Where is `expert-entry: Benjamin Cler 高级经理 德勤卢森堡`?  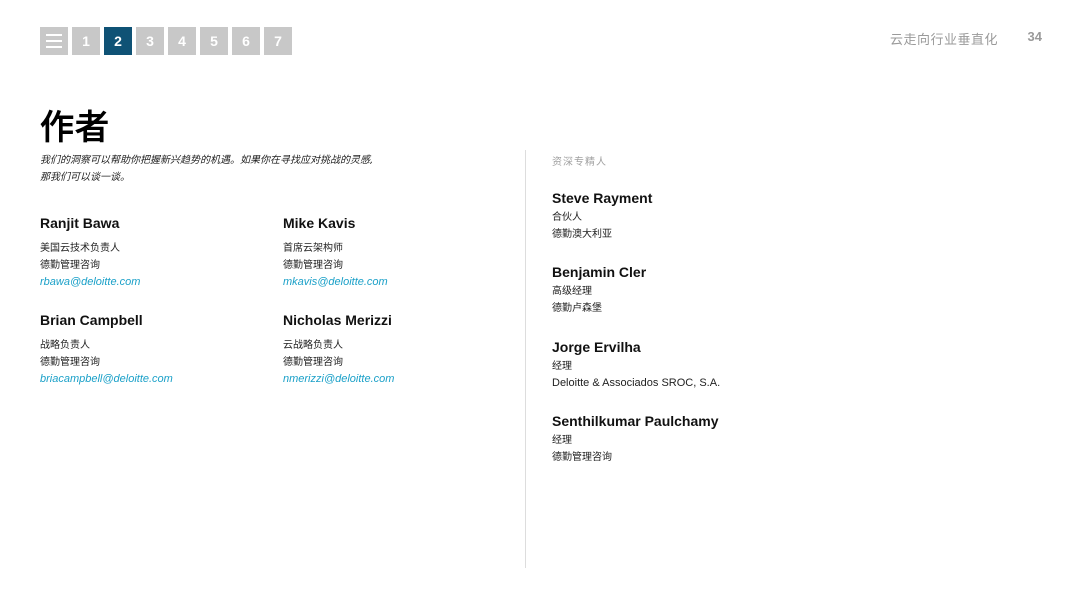 expert-entry: Benjamin Cler 高级经理 德勤卢森堡 is located at coordinates (782, 290).